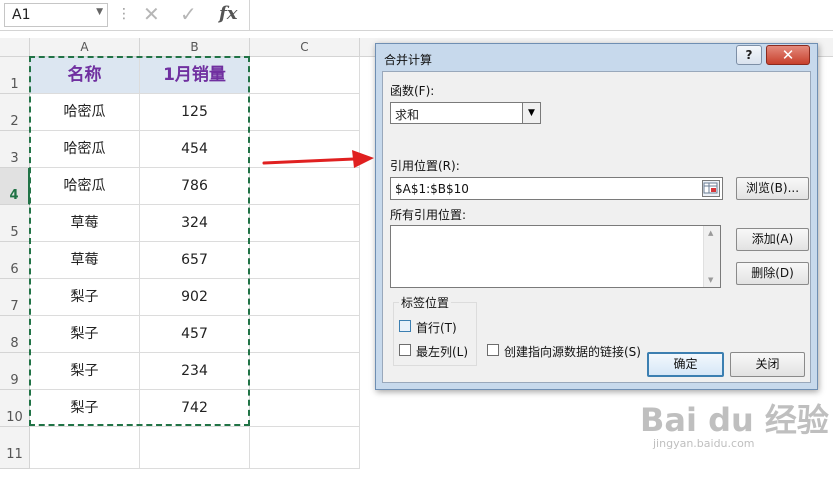  I want to click on row-header-3: 3, so click(15, 149).